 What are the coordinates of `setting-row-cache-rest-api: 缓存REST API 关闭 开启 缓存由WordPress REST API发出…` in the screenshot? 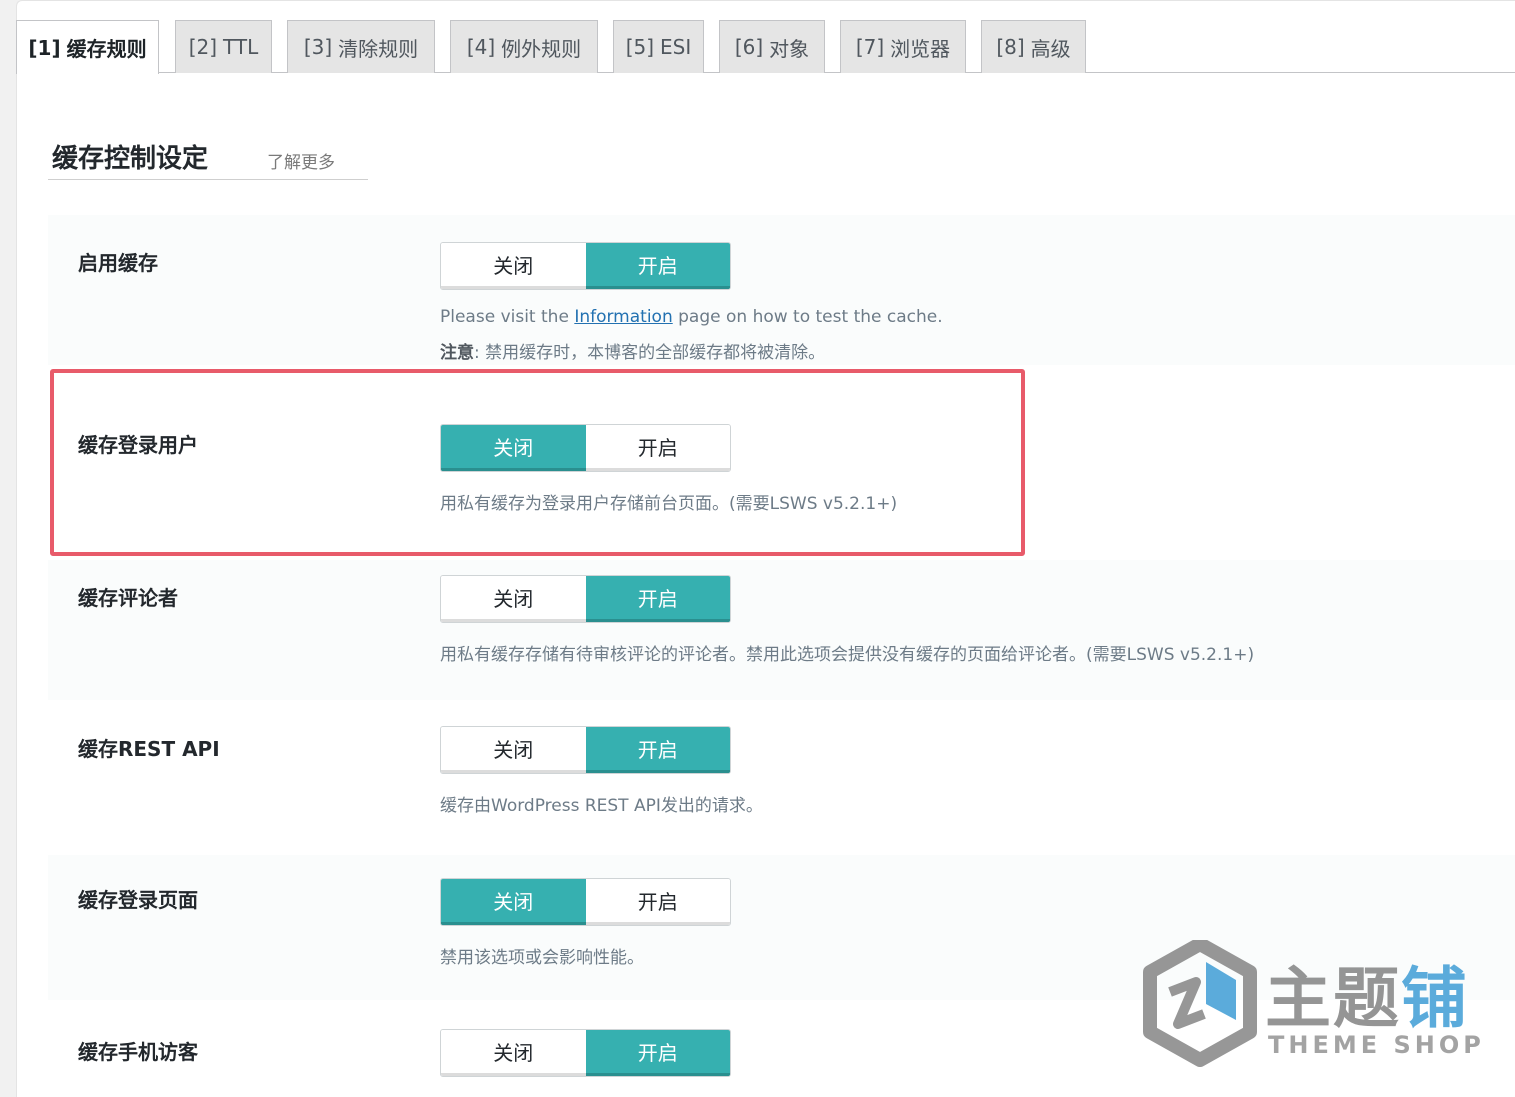 It's located at (781, 777).